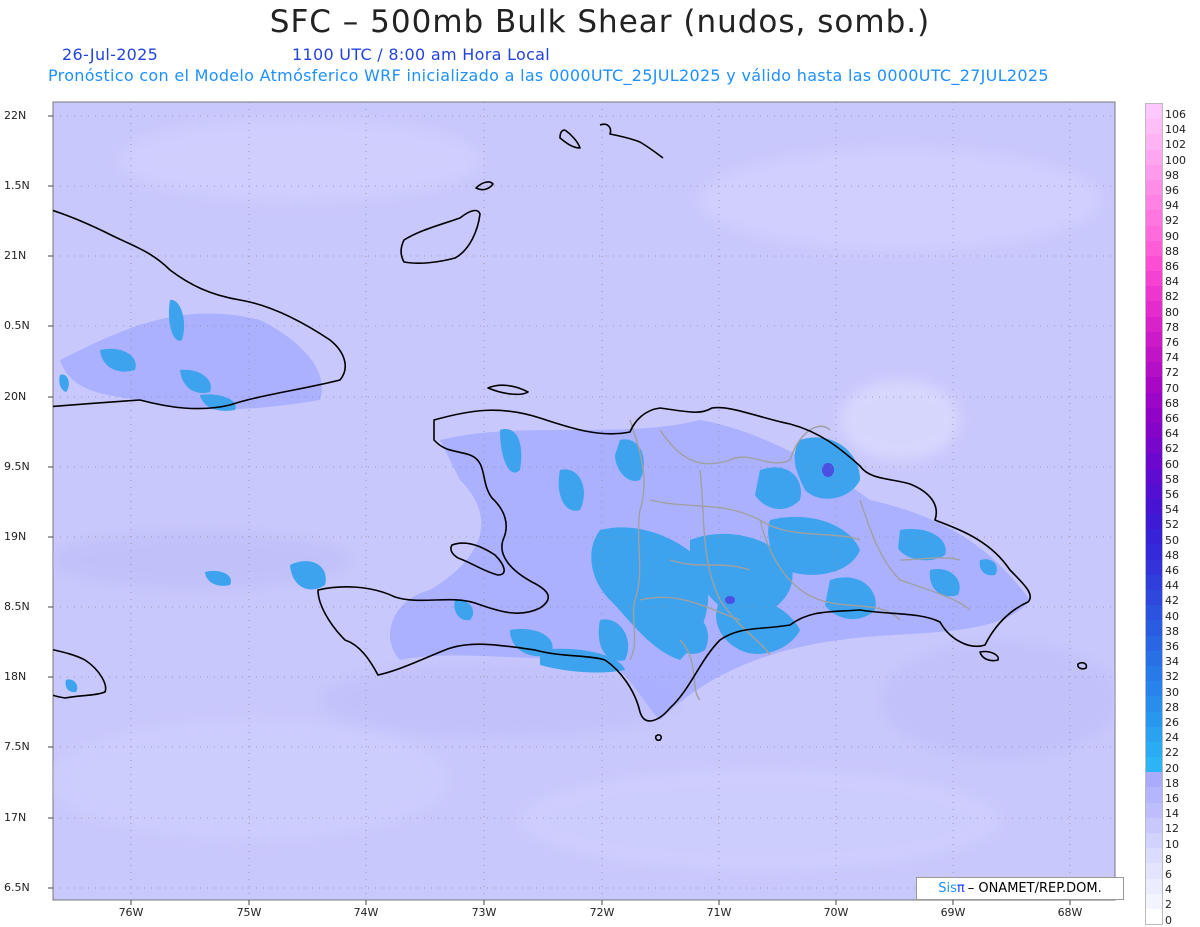  Describe the element at coordinates (1172, 282) in the screenshot. I see `colorbar-label: 84` at that location.